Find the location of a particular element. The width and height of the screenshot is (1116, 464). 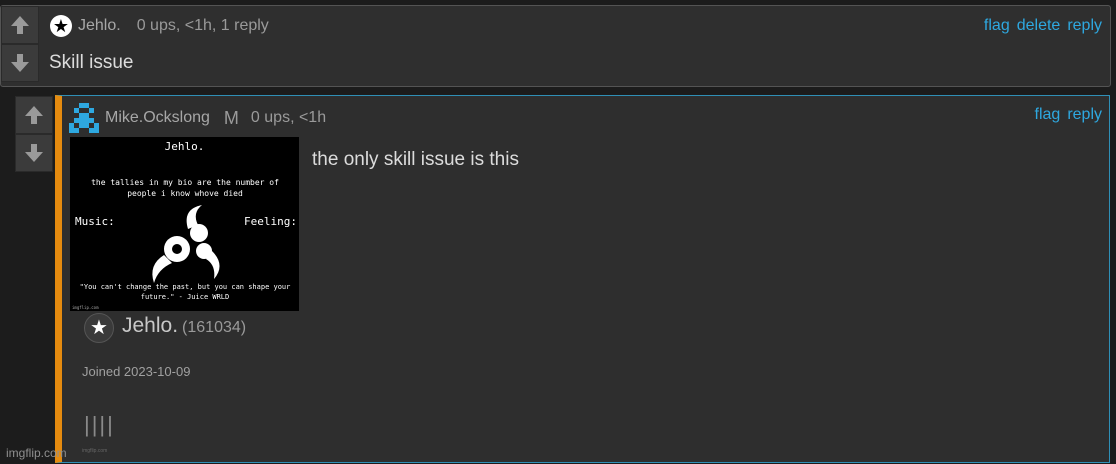

comment-stats: 0 ups, <1h is located at coordinates (288, 117).